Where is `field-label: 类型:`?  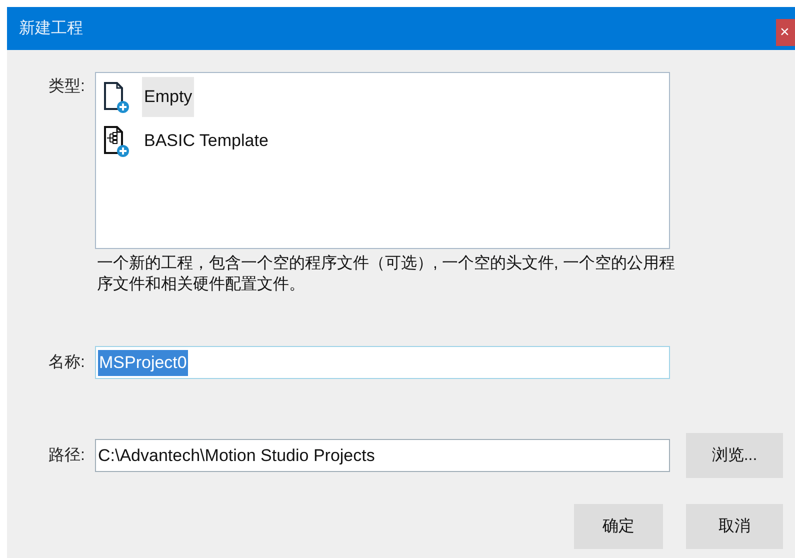
field-label: 类型: is located at coordinates (67, 86).